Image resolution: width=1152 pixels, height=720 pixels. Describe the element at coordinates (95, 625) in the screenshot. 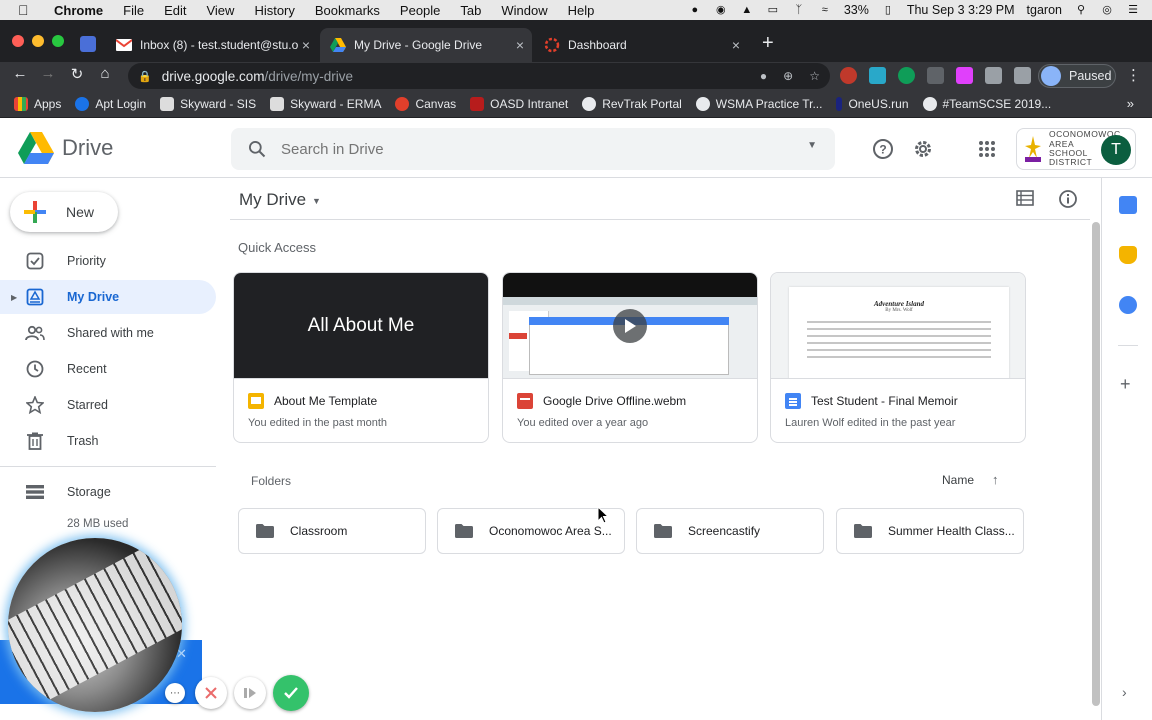

I see `webcam-bubble` at that location.